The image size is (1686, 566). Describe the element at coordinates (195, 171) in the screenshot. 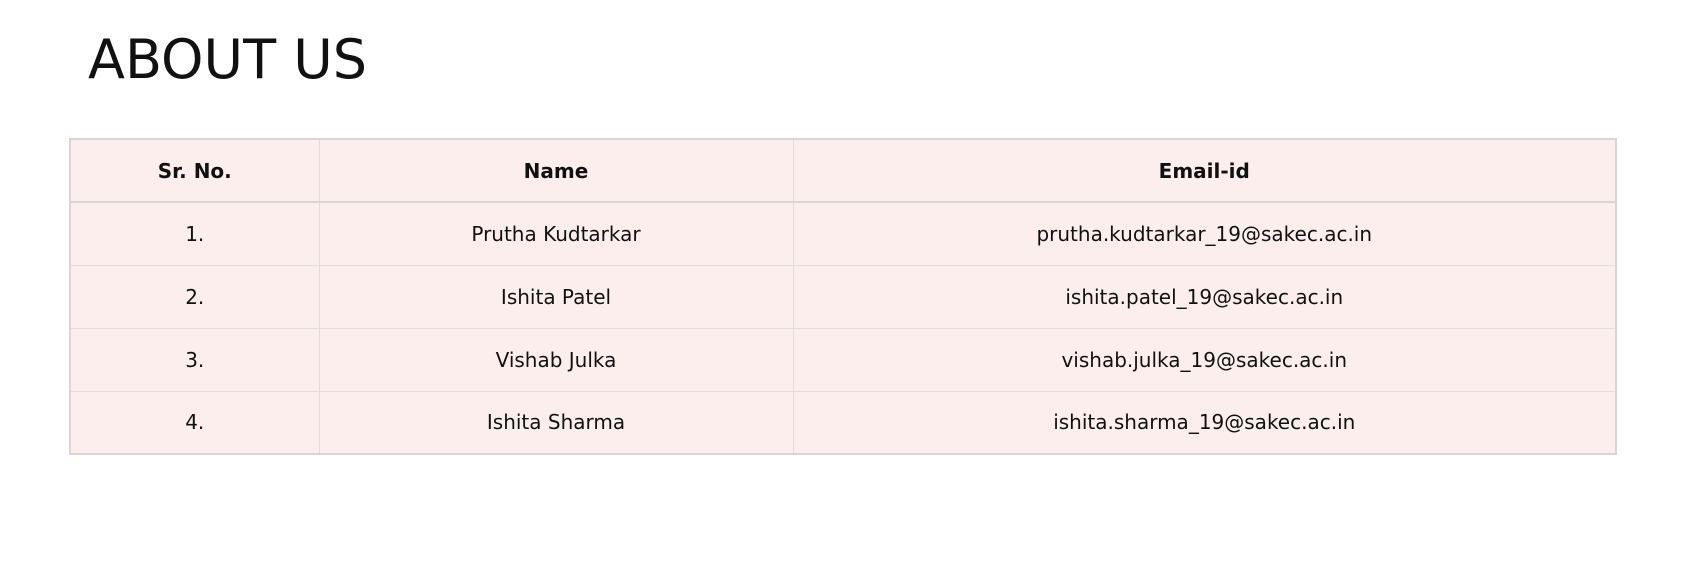

I see `column-header-sr-no: Sr. No.` at that location.